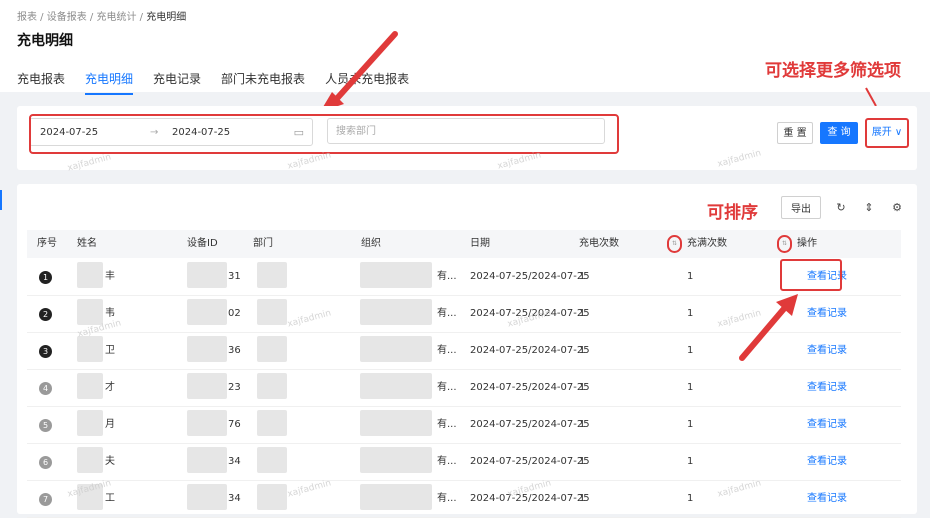  I want to click on refresh-icon: ↻, so click(841, 207).